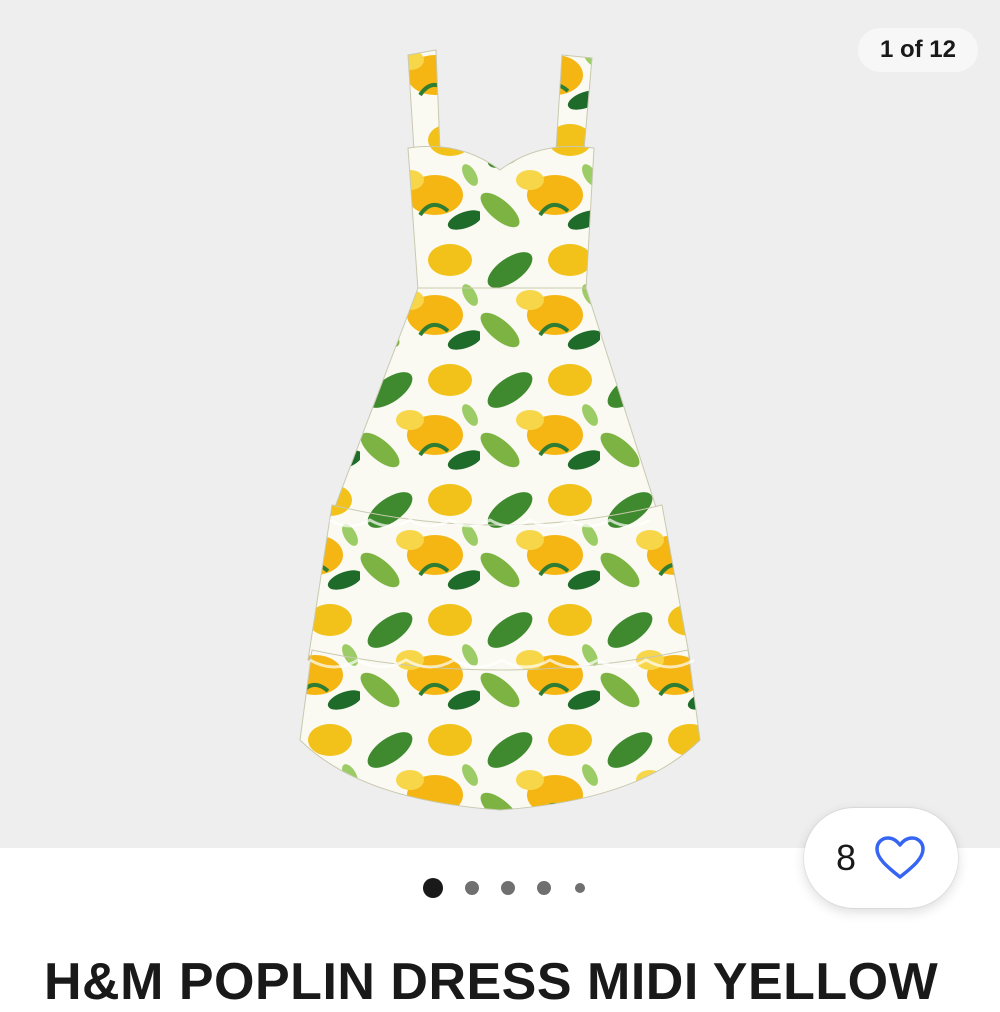 Image resolution: width=1000 pixels, height=1012 pixels. I want to click on image-counter: 1 of 12, so click(917, 50).